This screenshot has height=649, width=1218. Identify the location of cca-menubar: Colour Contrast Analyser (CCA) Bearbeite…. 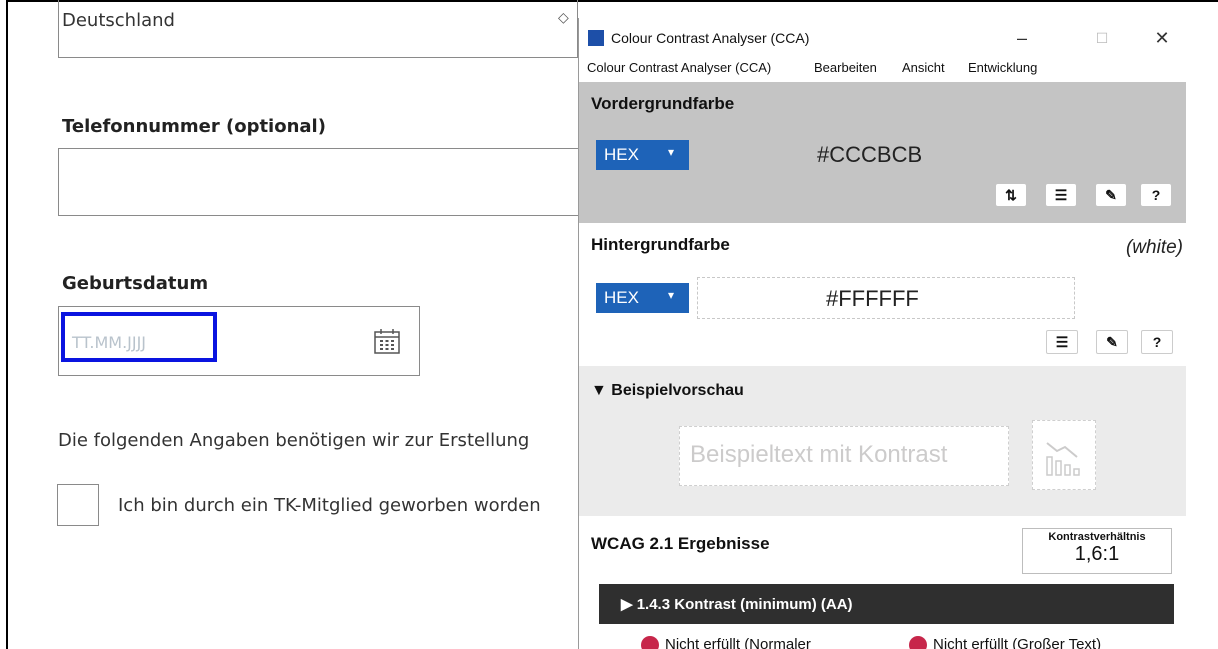
(882, 69).